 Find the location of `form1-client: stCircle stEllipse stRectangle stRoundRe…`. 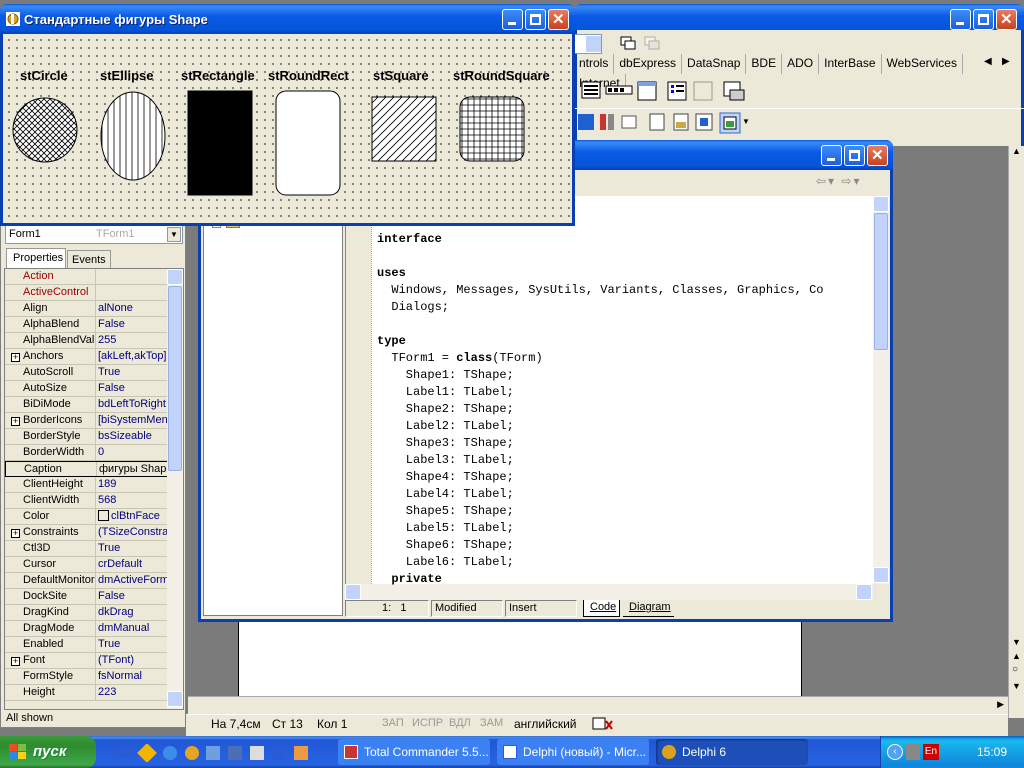

form1-client: stCircle stEllipse stRectangle stRoundRe… is located at coordinates (287, 128).